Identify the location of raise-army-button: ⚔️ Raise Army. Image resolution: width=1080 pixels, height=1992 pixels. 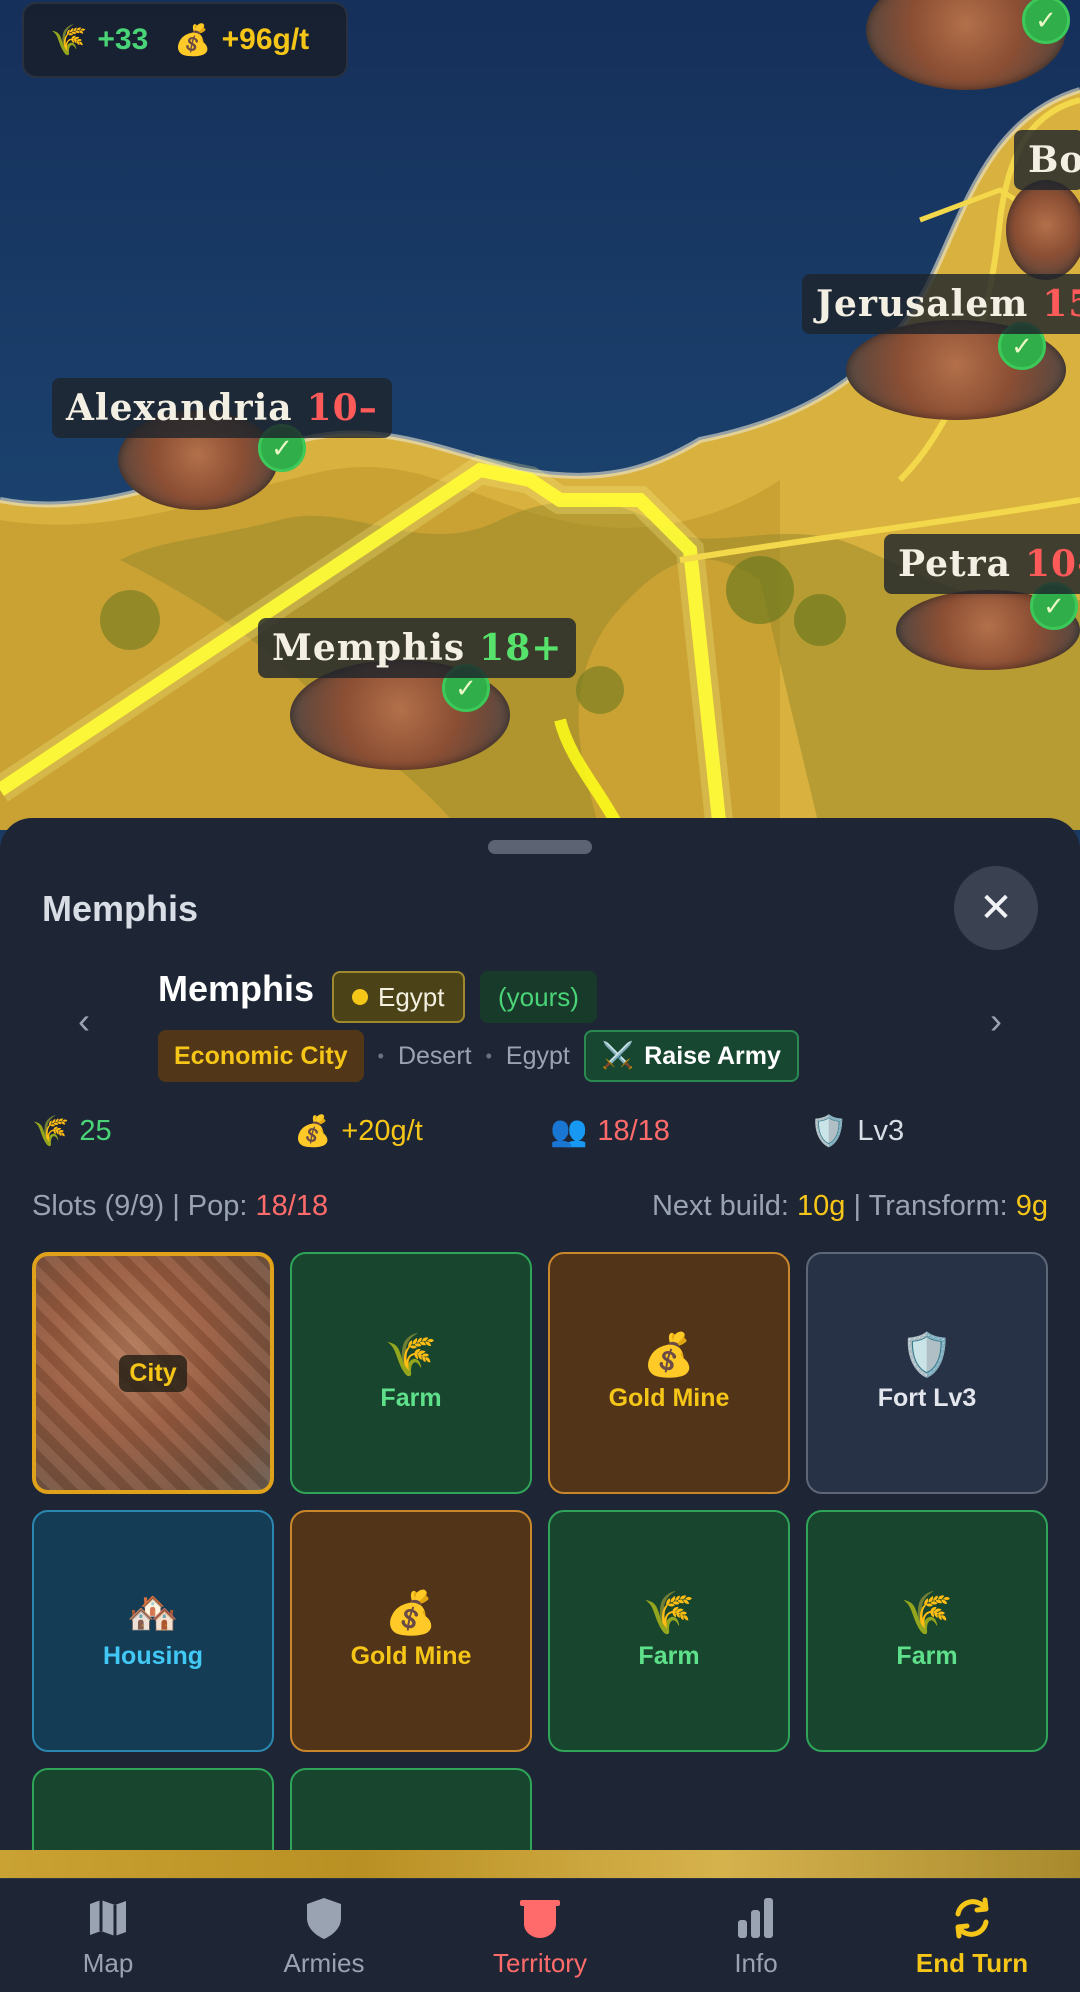
(691, 1056).